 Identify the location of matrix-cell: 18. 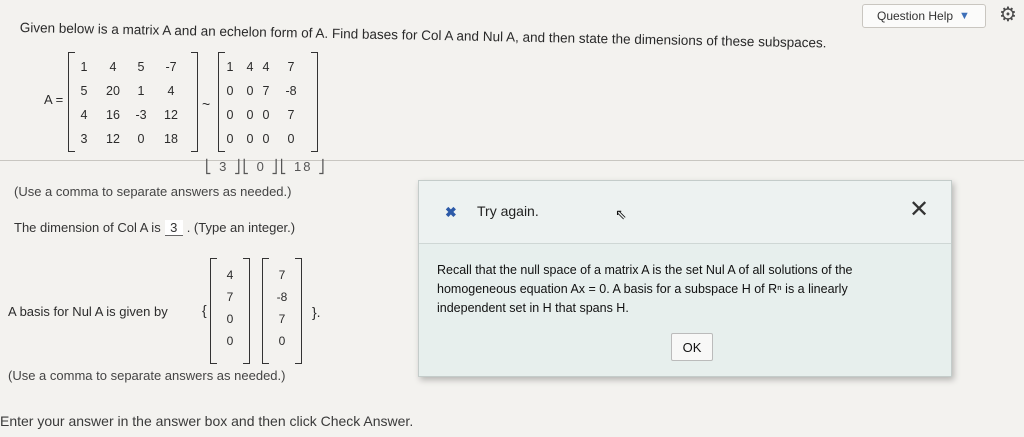
(171, 139).